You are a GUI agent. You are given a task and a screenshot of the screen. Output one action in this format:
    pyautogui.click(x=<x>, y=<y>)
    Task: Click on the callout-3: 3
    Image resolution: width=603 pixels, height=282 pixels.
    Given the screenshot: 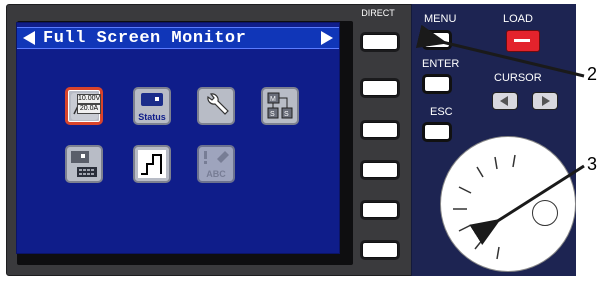 What is the action you would take?
    pyautogui.click(x=592, y=164)
    